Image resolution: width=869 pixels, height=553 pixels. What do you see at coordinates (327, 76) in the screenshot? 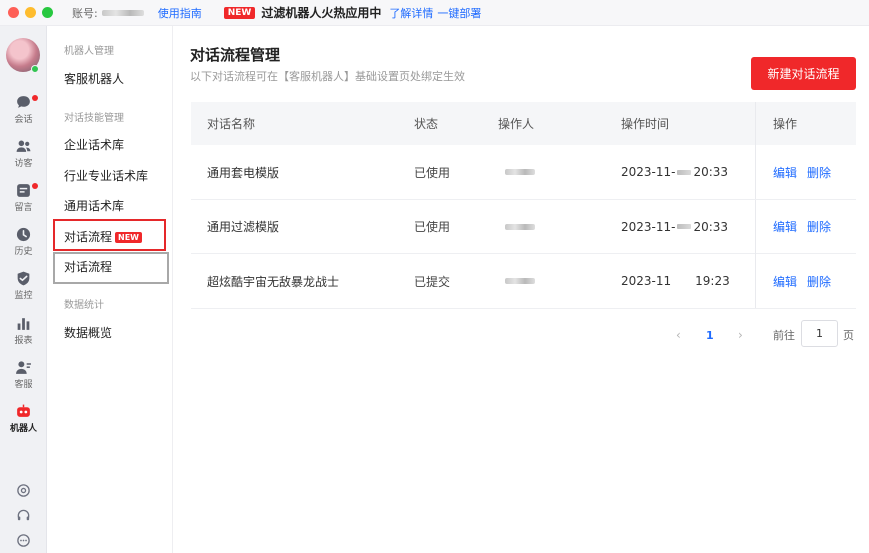
I see `page-subtitle: 以下对话流程可在【客服机器人】基础设置页处绑定生效` at bounding box center [327, 76].